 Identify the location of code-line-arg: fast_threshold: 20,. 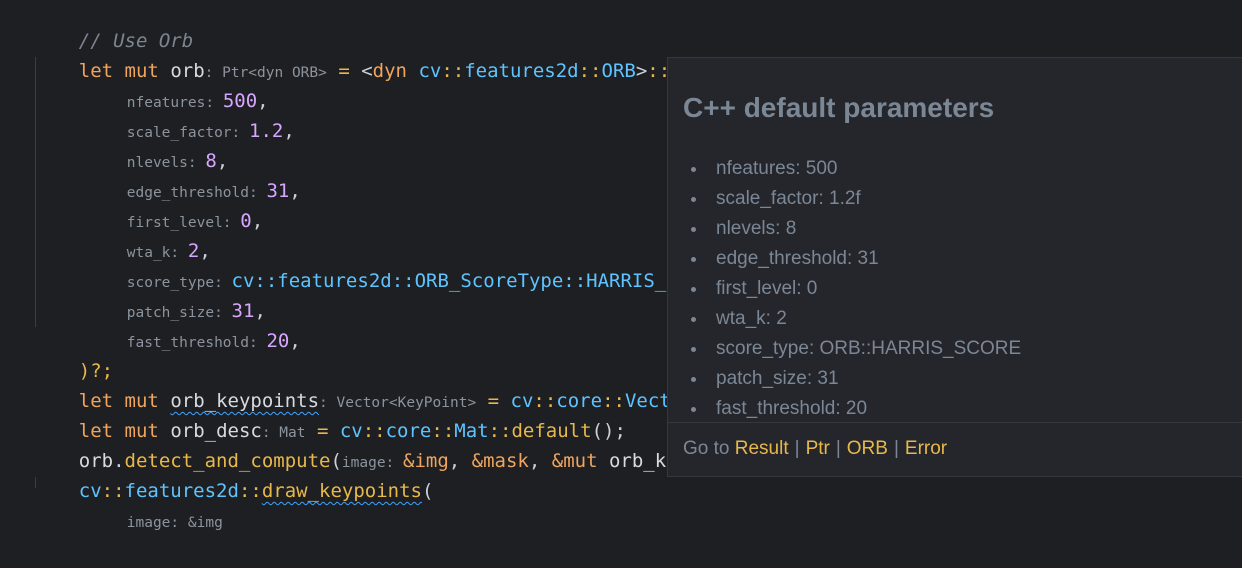
(213, 341).